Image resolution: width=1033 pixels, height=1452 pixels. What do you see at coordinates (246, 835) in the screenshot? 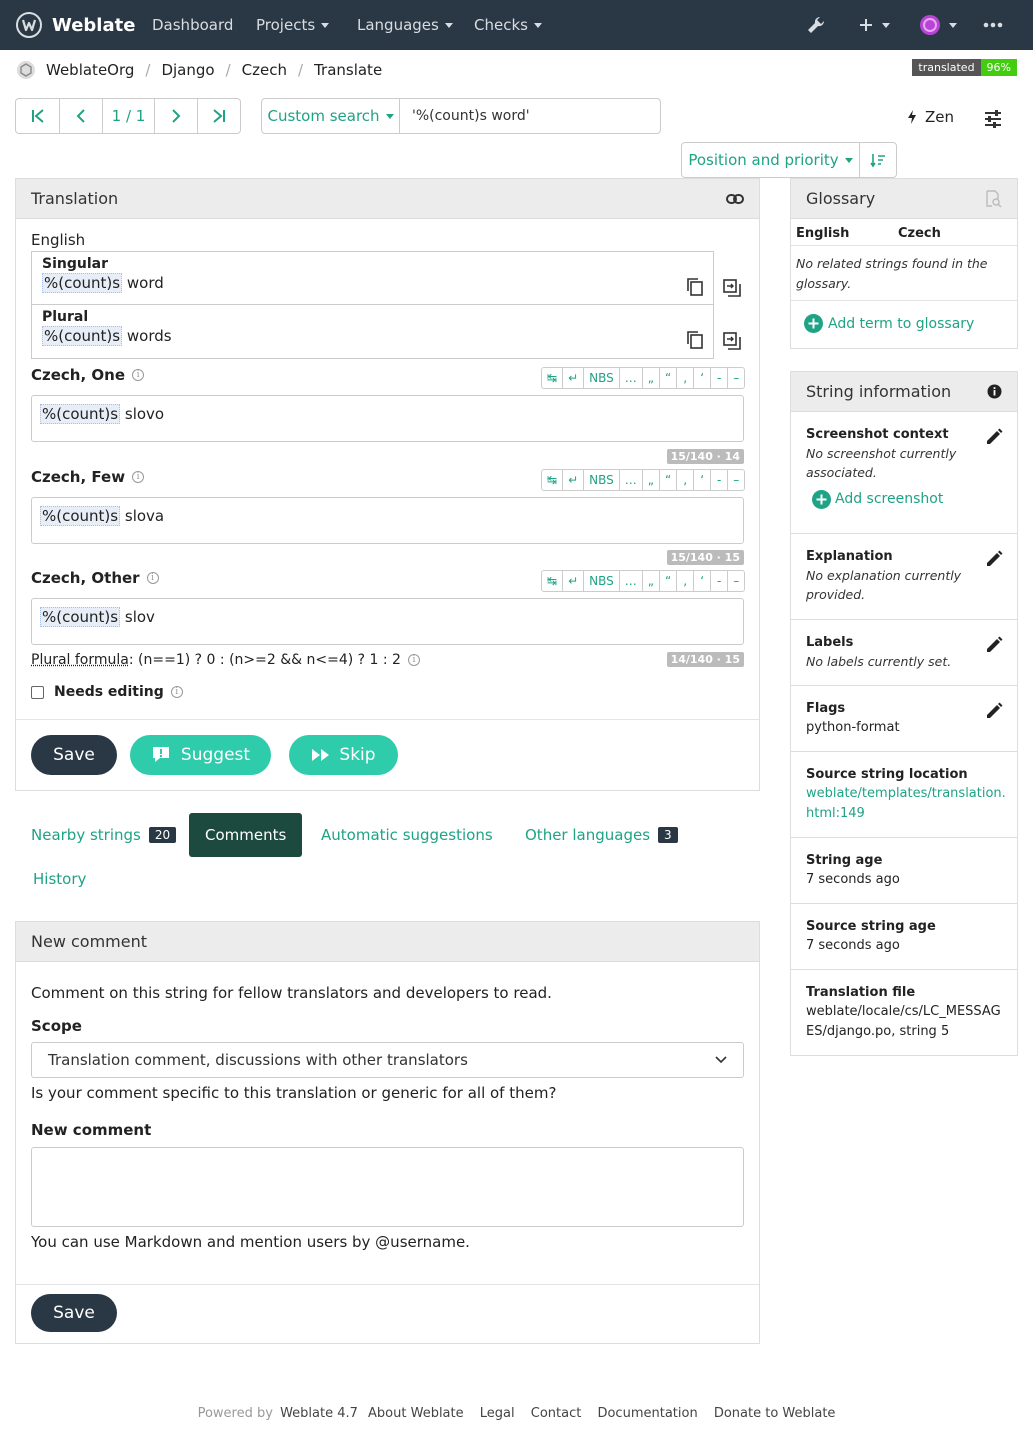
I see `tab-comments: Comments` at bounding box center [246, 835].